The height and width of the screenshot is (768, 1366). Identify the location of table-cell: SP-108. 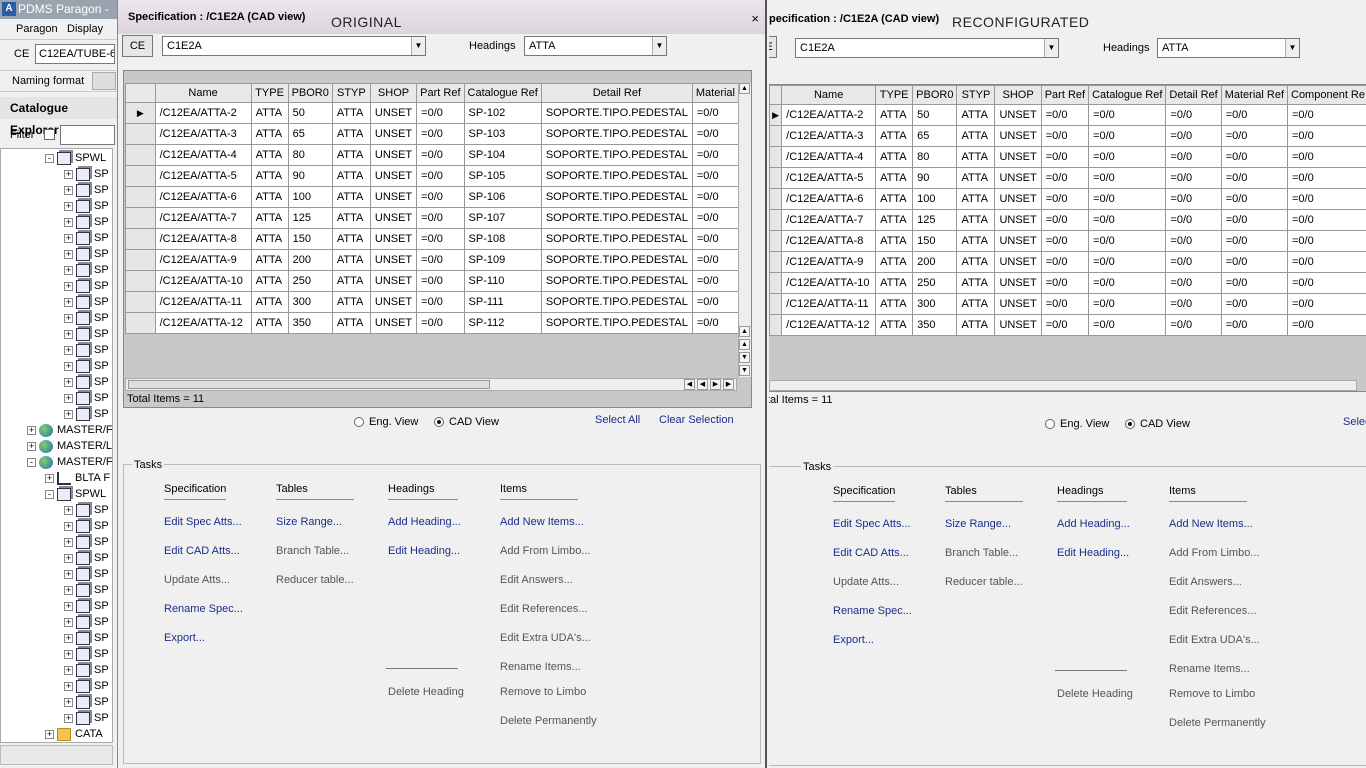
(502, 239).